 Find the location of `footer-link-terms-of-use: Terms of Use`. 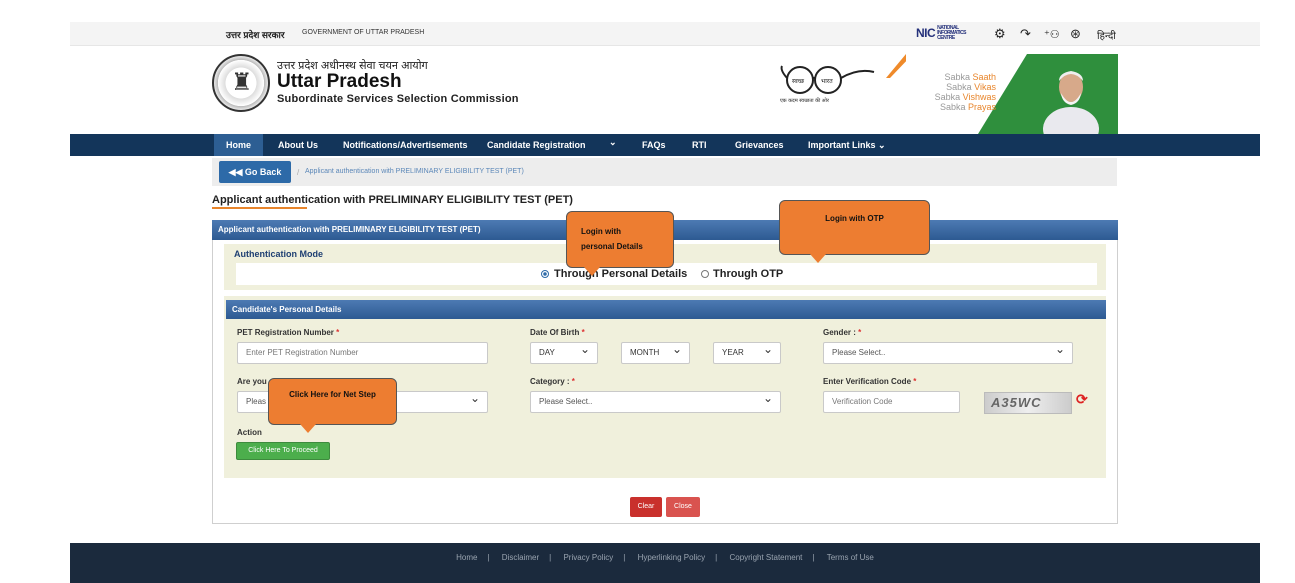

footer-link-terms-of-use: Terms of Use is located at coordinates (850, 557).